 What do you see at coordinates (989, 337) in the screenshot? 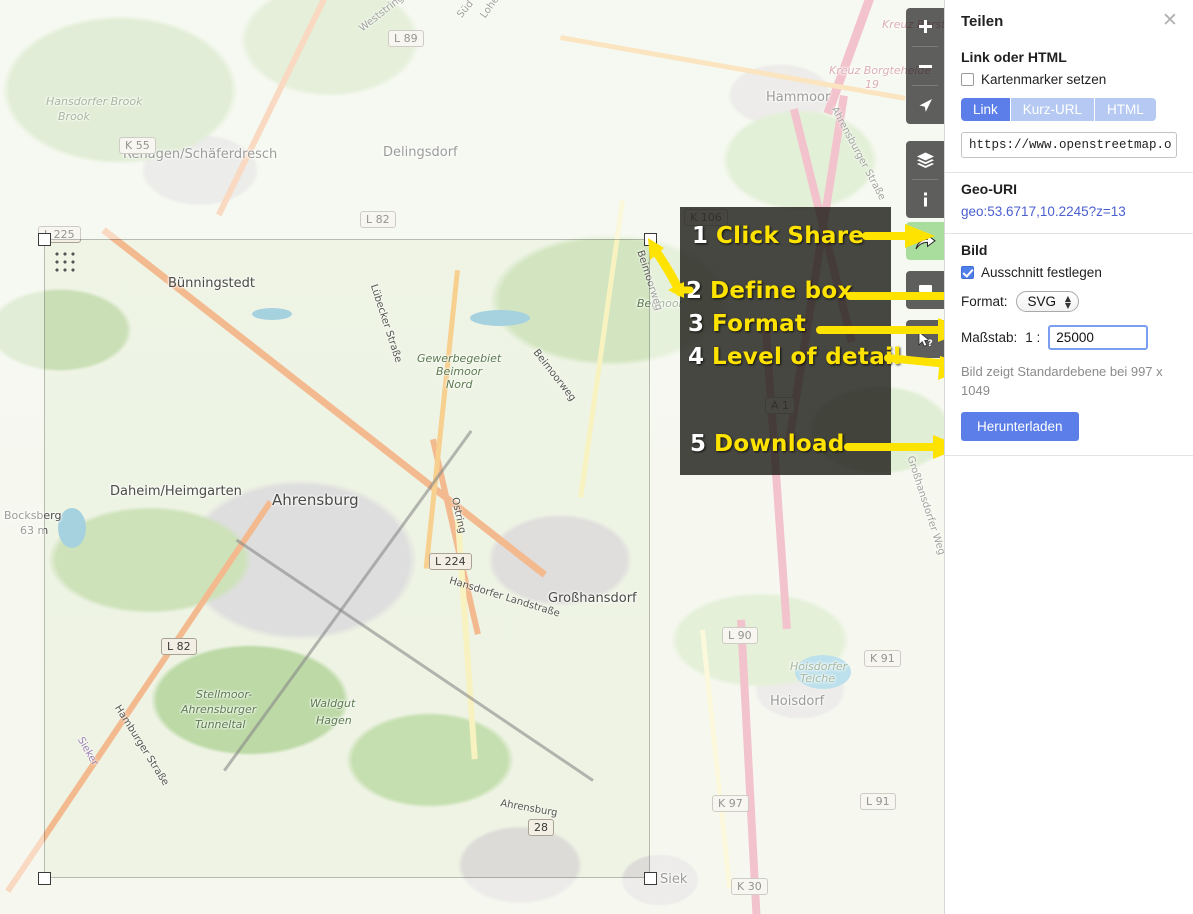
I see `scale-label: Maßstab:` at bounding box center [989, 337].